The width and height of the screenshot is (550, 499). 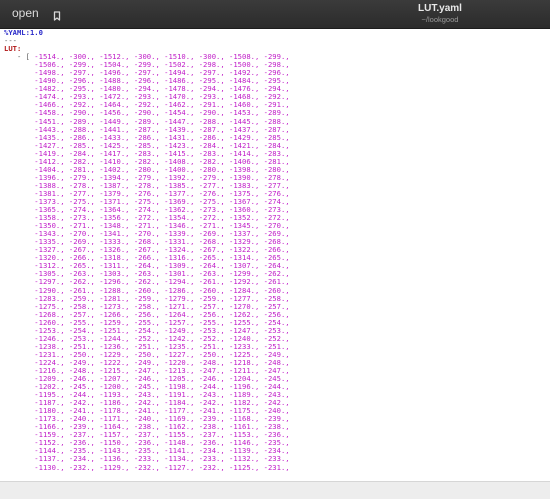 I want to click on save-icon, so click(x=57, y=14).